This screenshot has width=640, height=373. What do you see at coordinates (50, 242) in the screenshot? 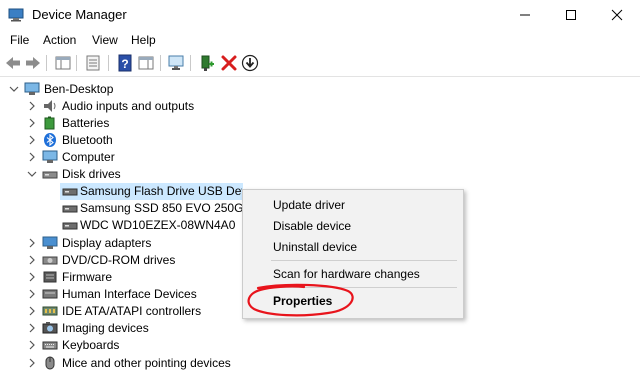
I see `display-adapter-icon` at bounding box center [50, 242].